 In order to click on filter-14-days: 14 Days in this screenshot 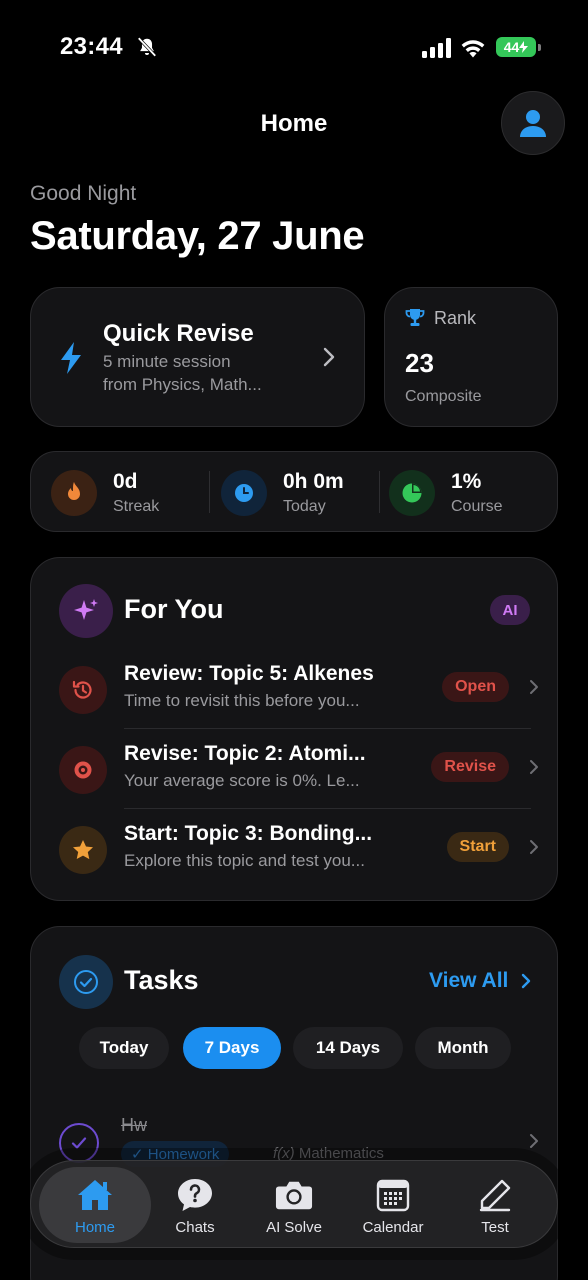, I will do `click(348, 1048)`.